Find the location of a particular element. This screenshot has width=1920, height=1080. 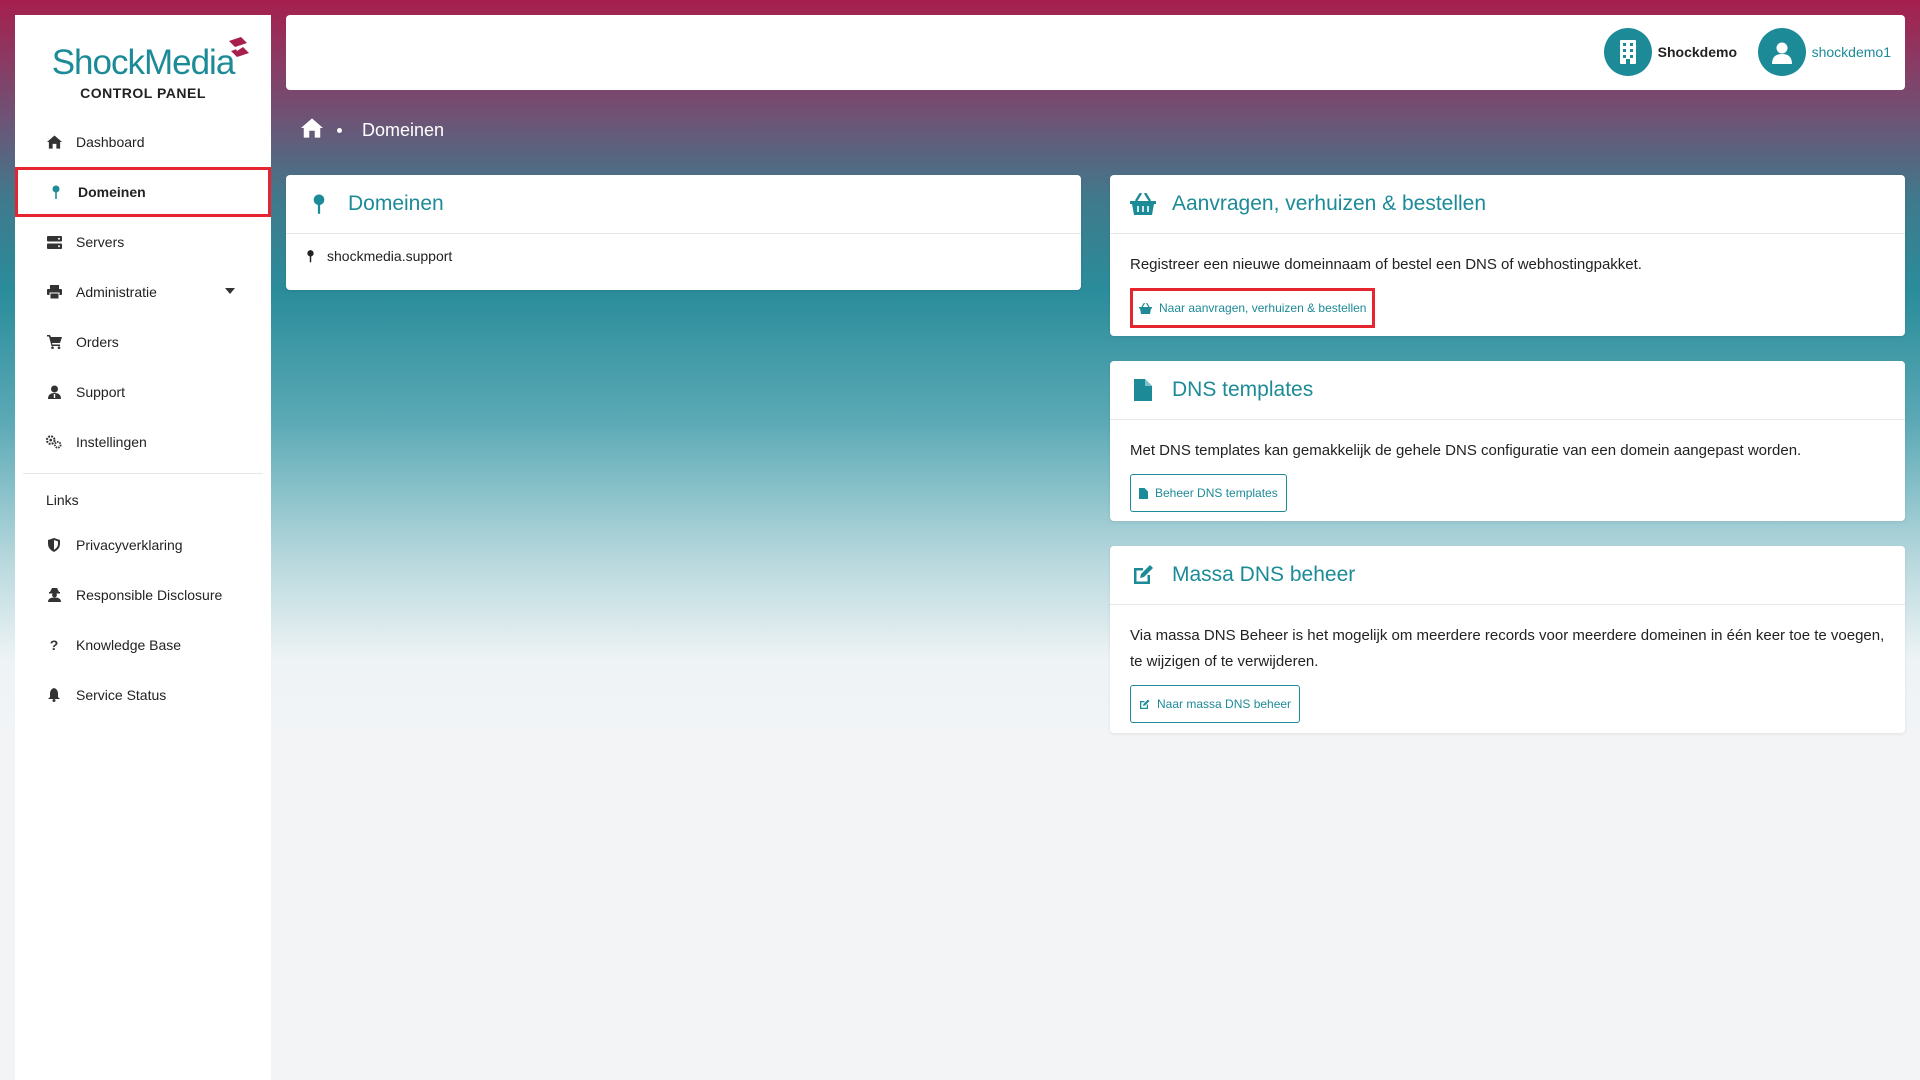

logo-mark-icon is located at coordinates (239, 47).